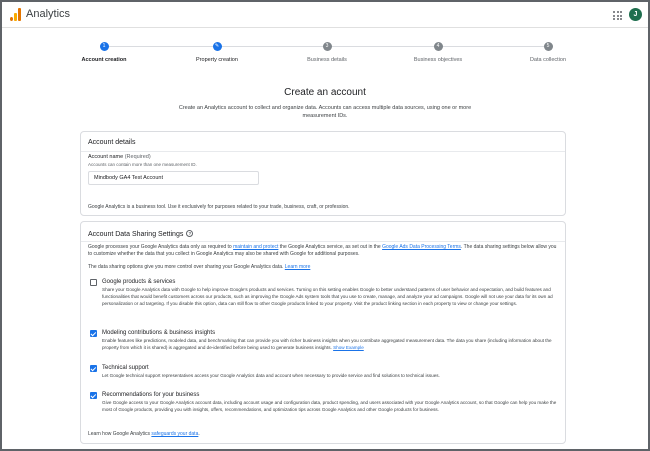 The height and width of the screenshot is (451, 650). I want to click on step-data-collection: 5 Data collection, so click(548, 52).